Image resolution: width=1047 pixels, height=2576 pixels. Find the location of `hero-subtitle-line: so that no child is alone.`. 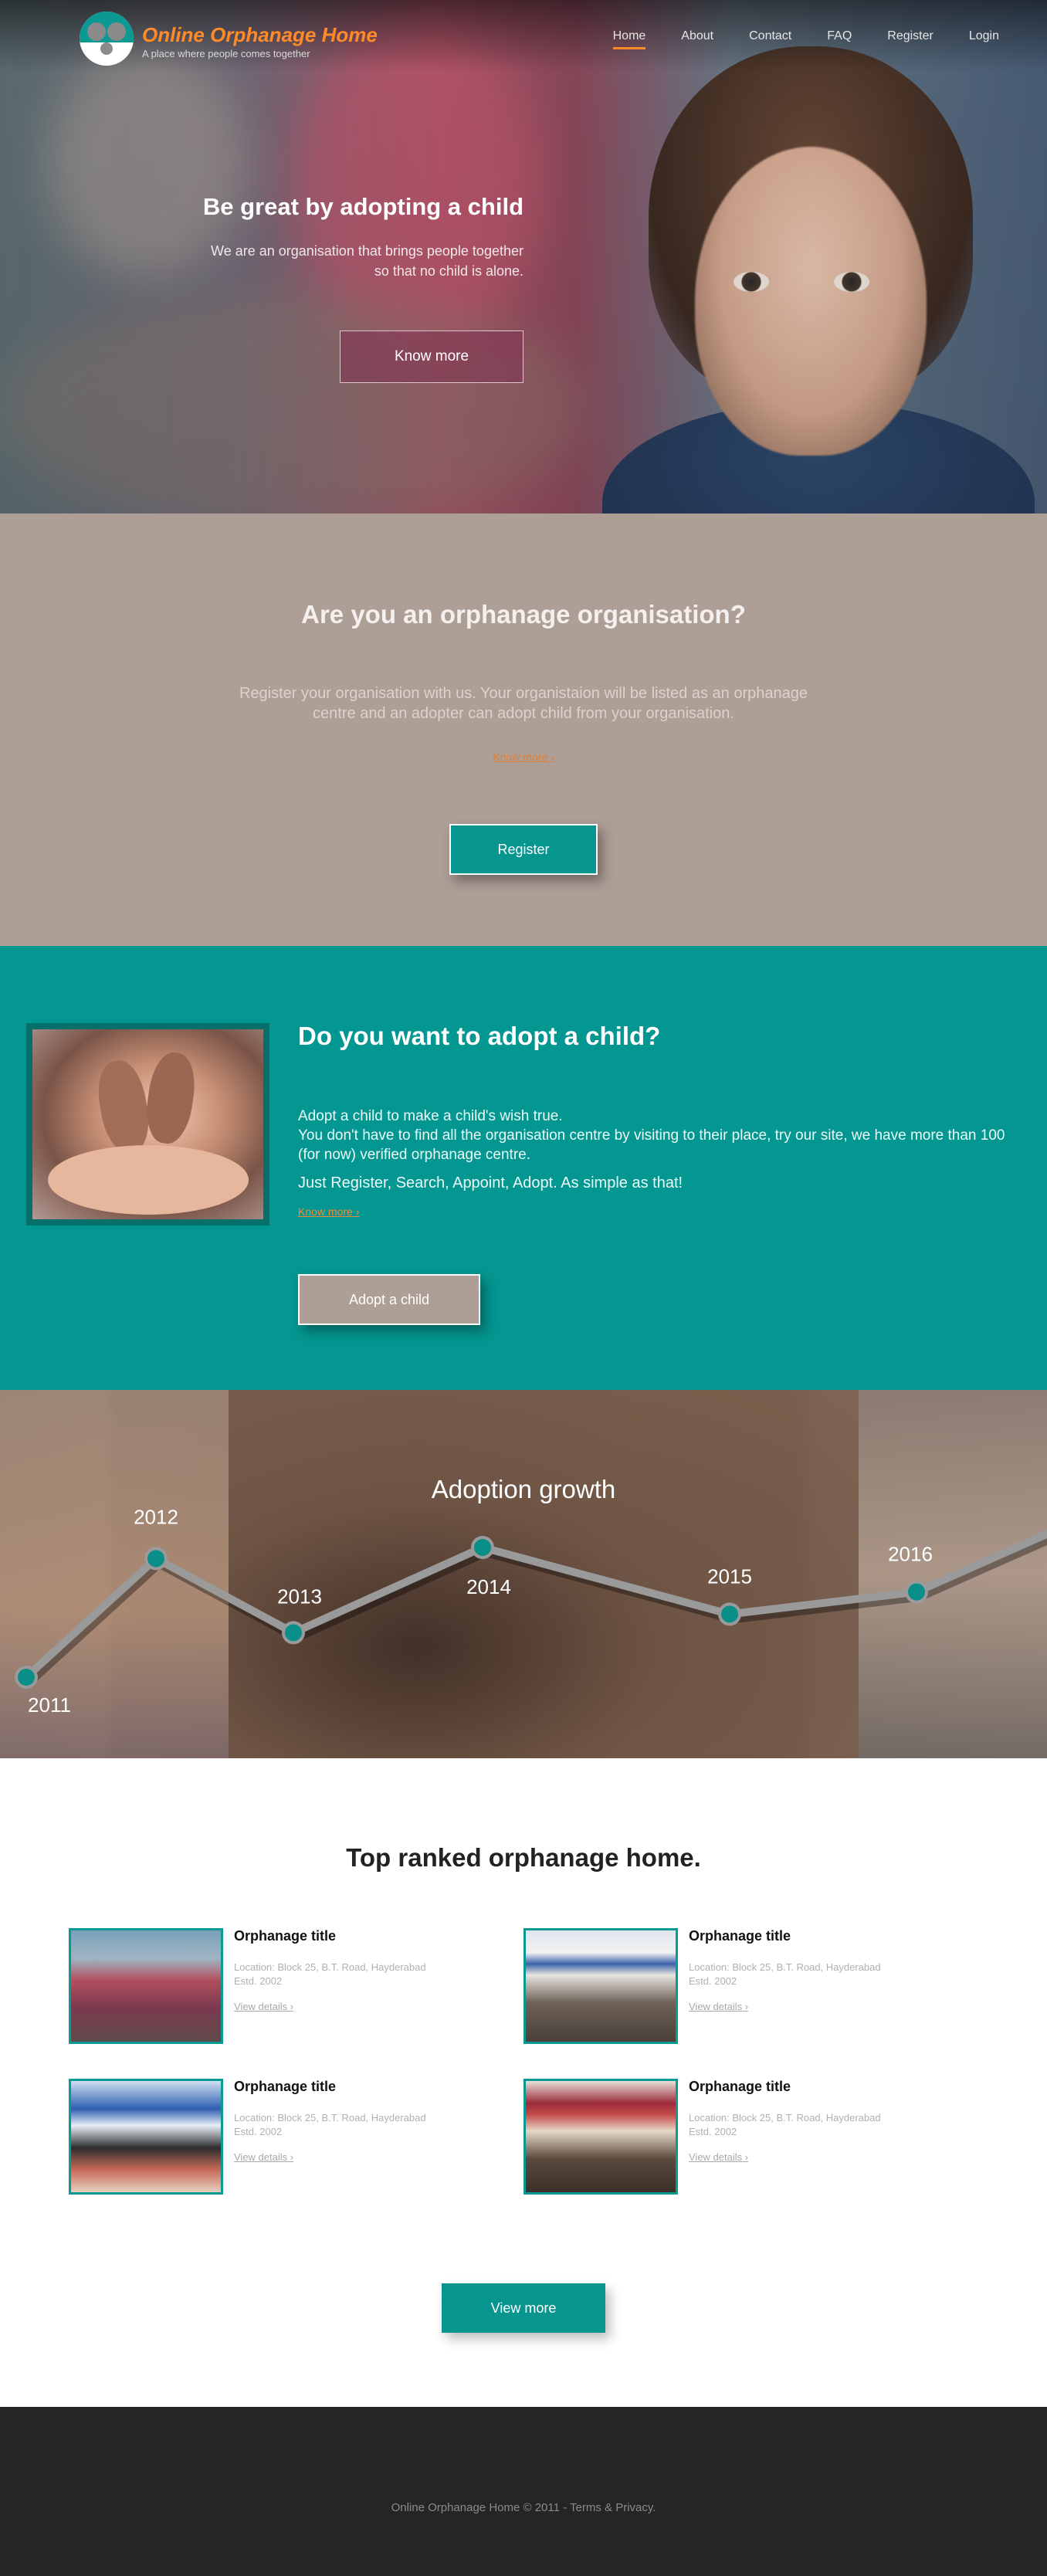

hero-subtitle-line: so that no child is alone. is located at coordinates (449, 271).